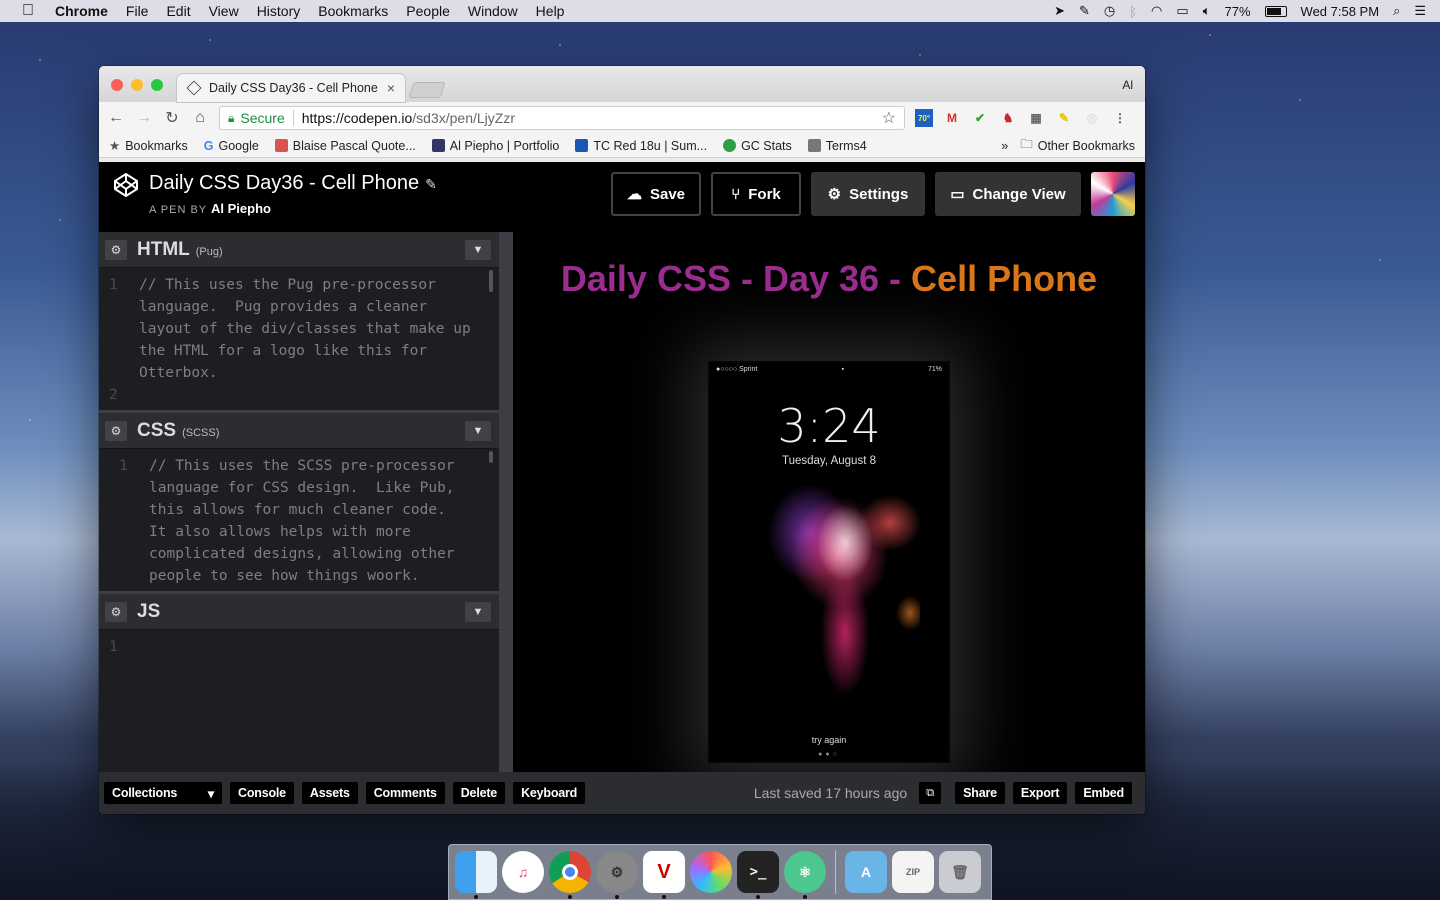  Describe the element at coordinates (1420, 11) in the screenshot. I see `notification-center-icon: ☰` at that location.